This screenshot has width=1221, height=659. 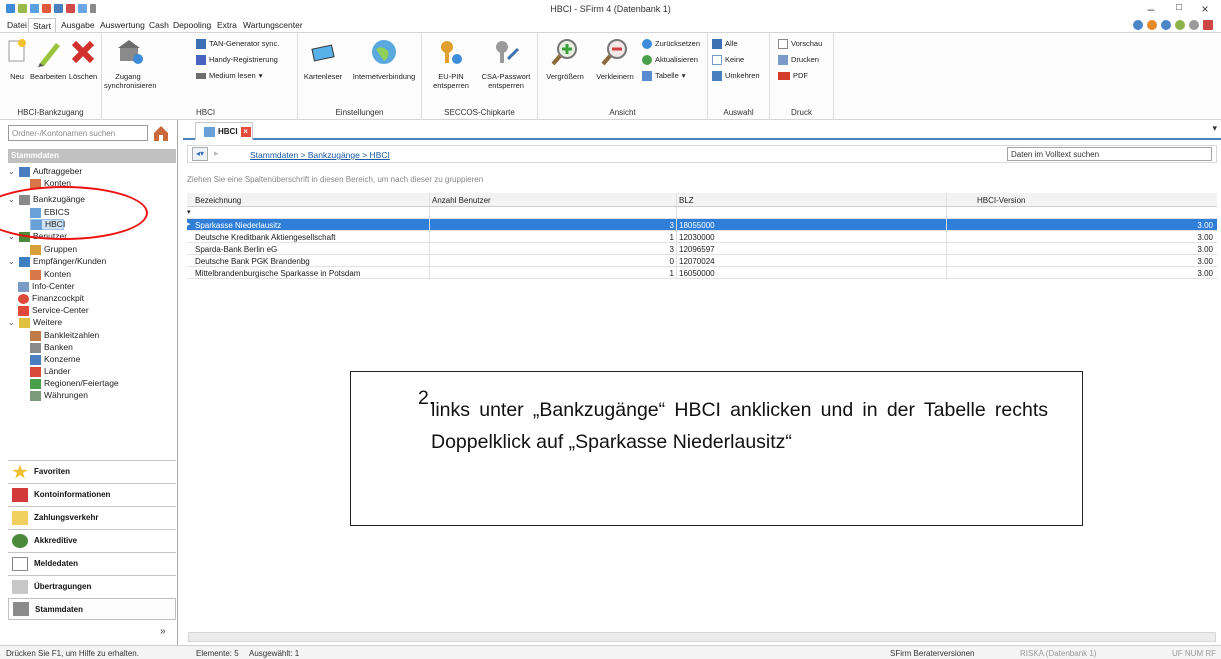 I want to click on cell-blz: 16050000, so click(x=812, y=272).